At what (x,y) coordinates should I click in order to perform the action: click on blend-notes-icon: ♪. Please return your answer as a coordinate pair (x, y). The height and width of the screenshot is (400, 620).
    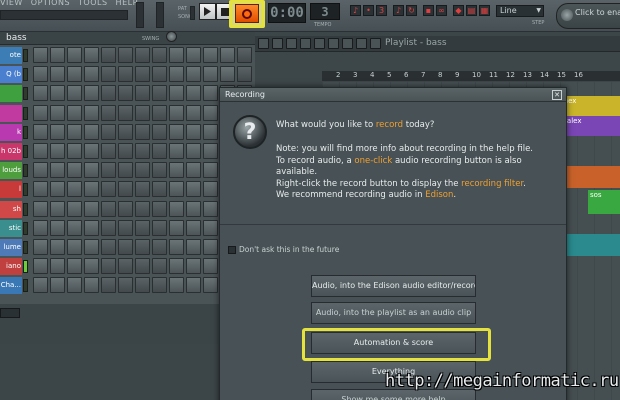
    Looking at the image, I should click on (398, 10).